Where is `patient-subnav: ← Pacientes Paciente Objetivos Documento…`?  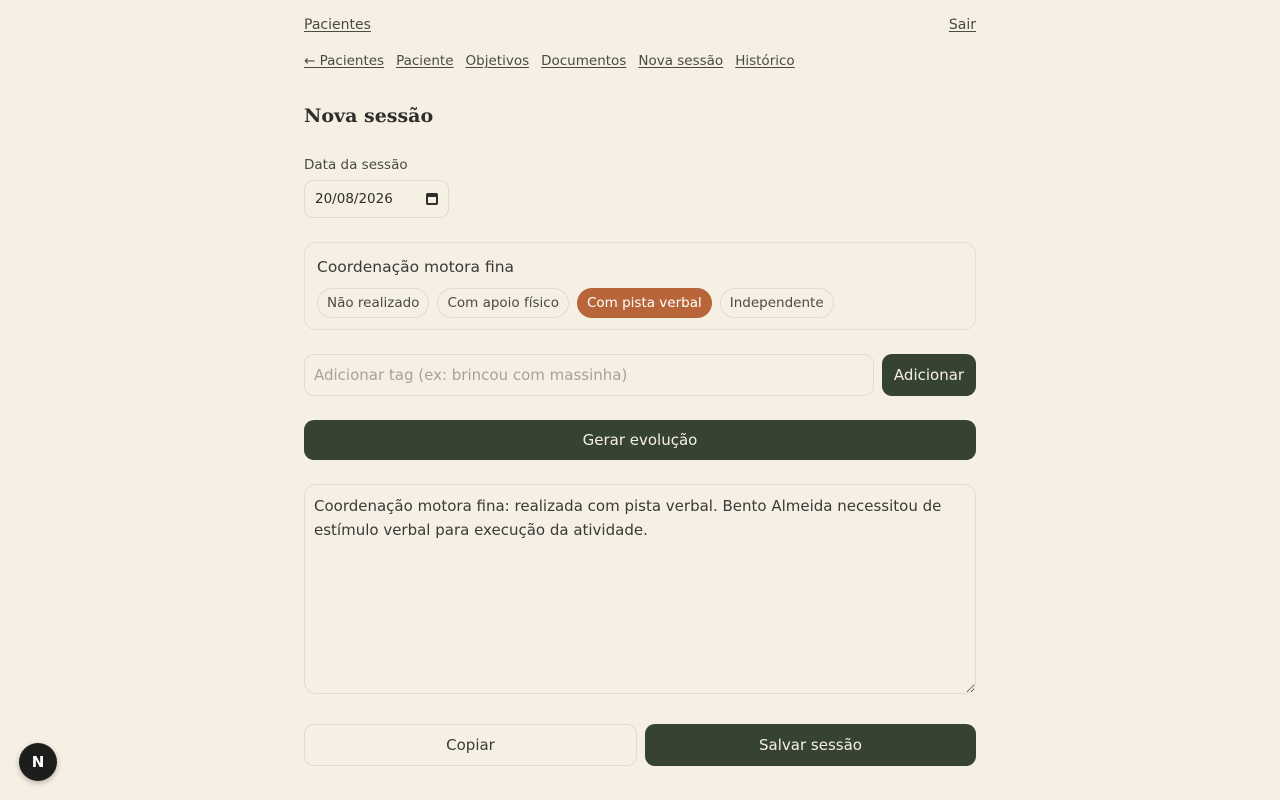
patient-subnav: ← Pacientes Paciente Objetivos Documento… is located at coordinates (549, 61).